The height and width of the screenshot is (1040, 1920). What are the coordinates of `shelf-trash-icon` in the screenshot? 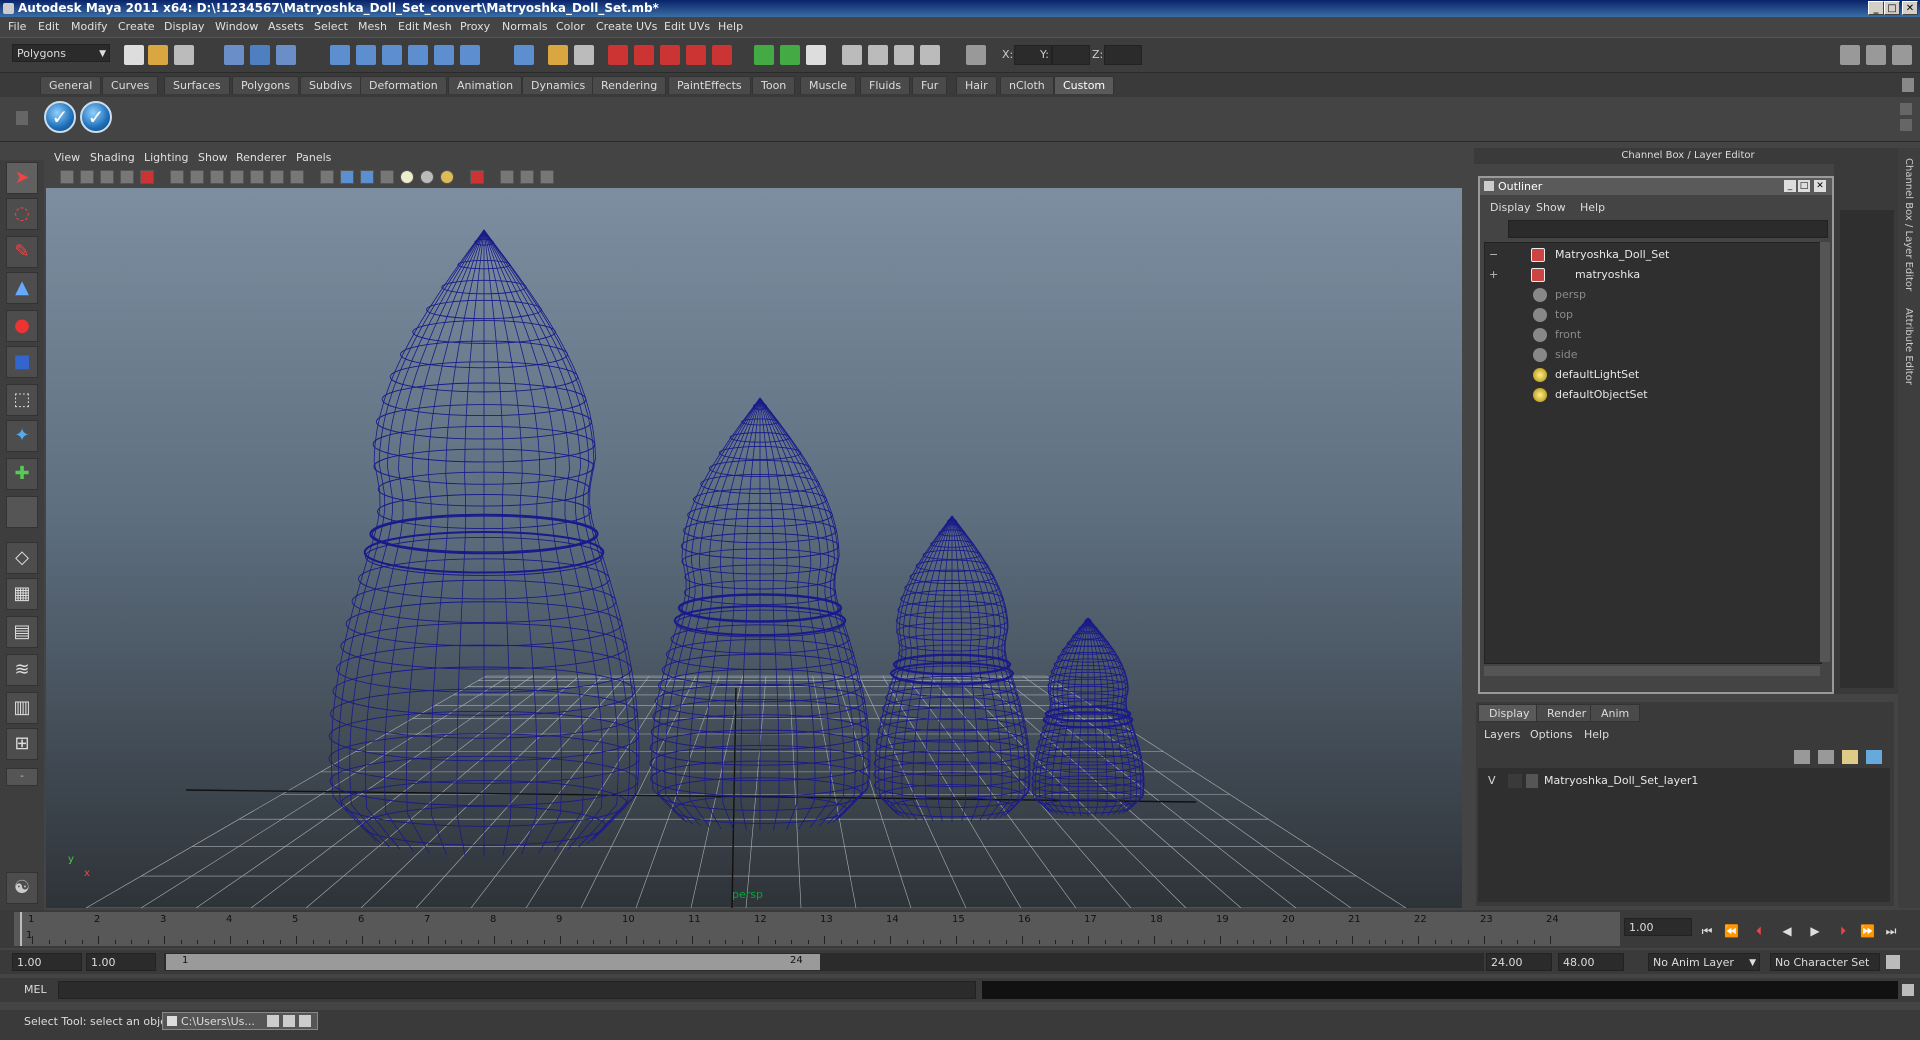 It's located at (1908, 85).